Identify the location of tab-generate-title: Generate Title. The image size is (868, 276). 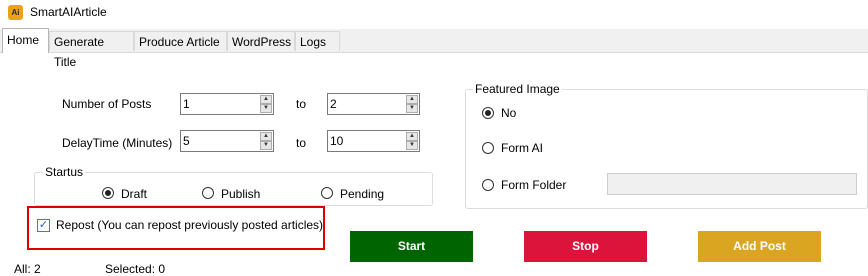
(91, 50).